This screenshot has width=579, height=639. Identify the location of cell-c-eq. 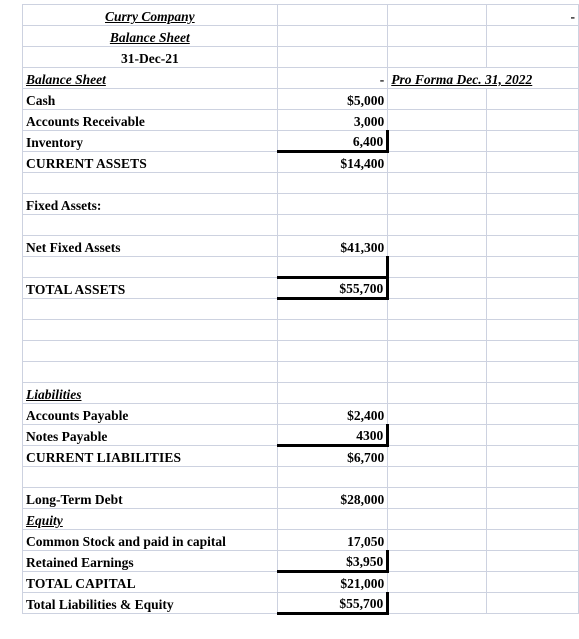
(437, 519).